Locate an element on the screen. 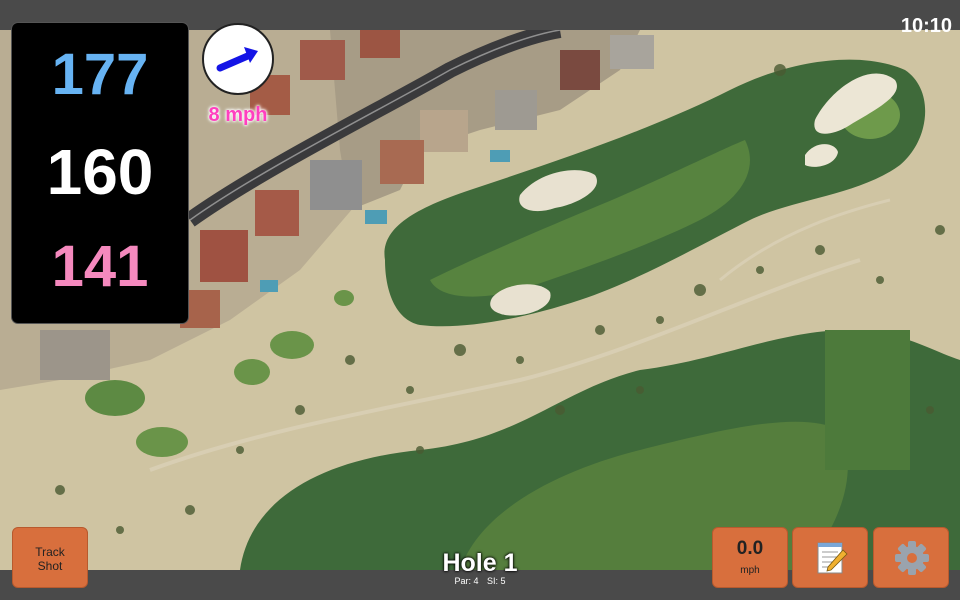 The width and height of the screenshot is (960, 600). settings-button is located at coordinates (911, 557).